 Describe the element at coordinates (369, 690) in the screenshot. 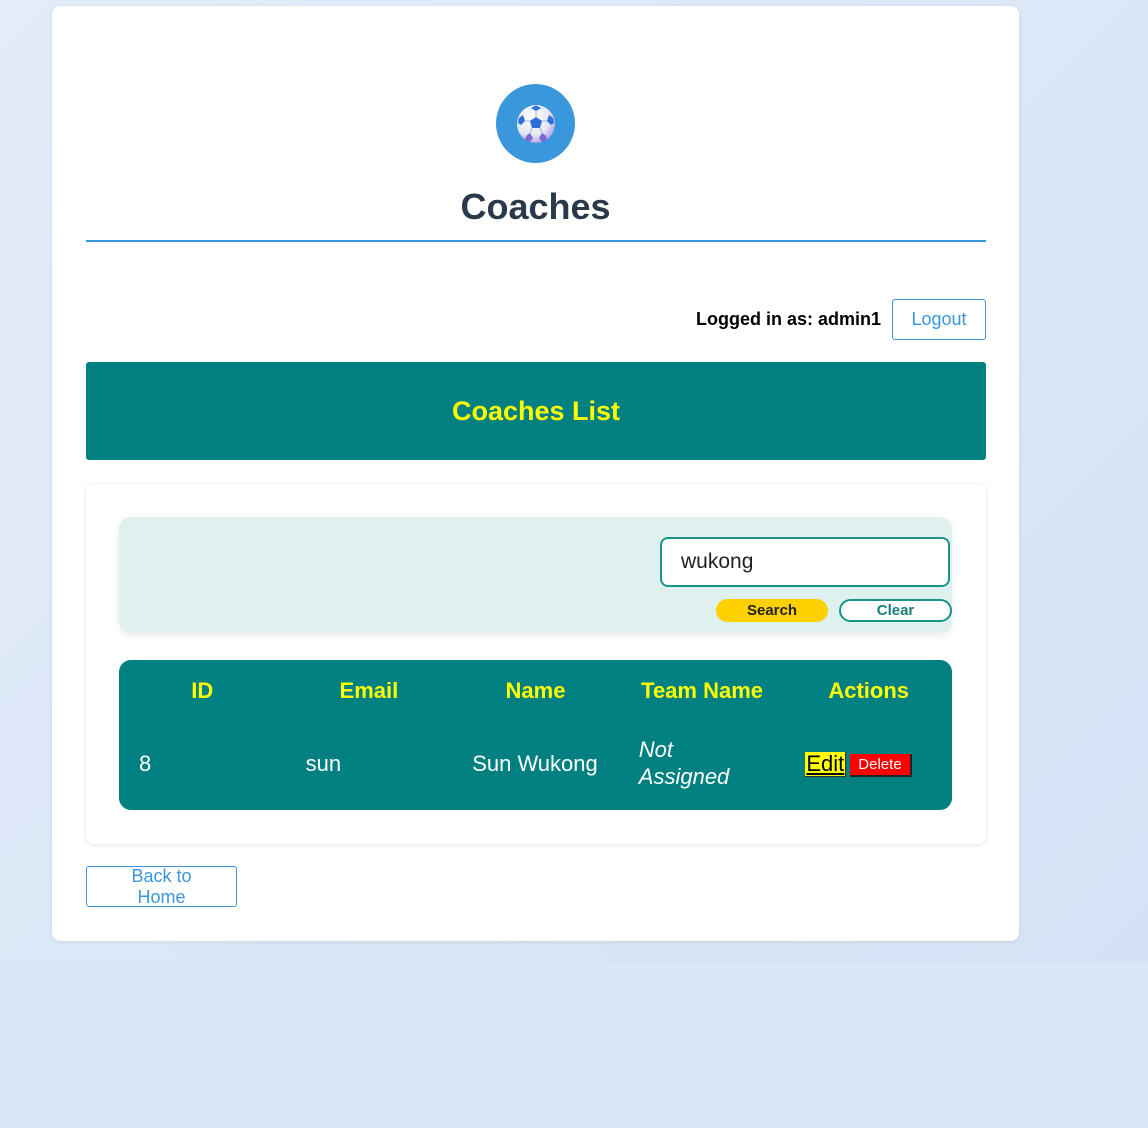

I see `column-header-email: Email` at that location.